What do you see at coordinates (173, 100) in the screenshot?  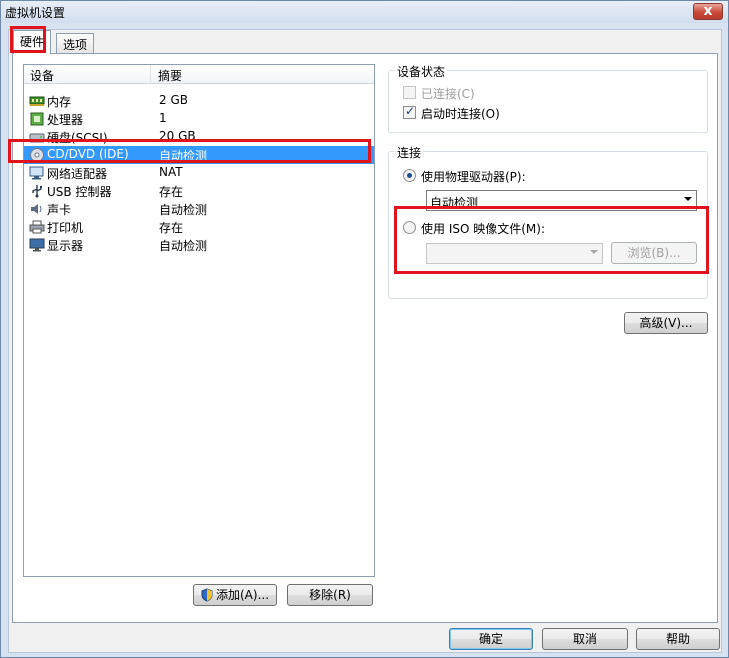 I see `device-summary: 2 GB` at bounding box center [173, 100].